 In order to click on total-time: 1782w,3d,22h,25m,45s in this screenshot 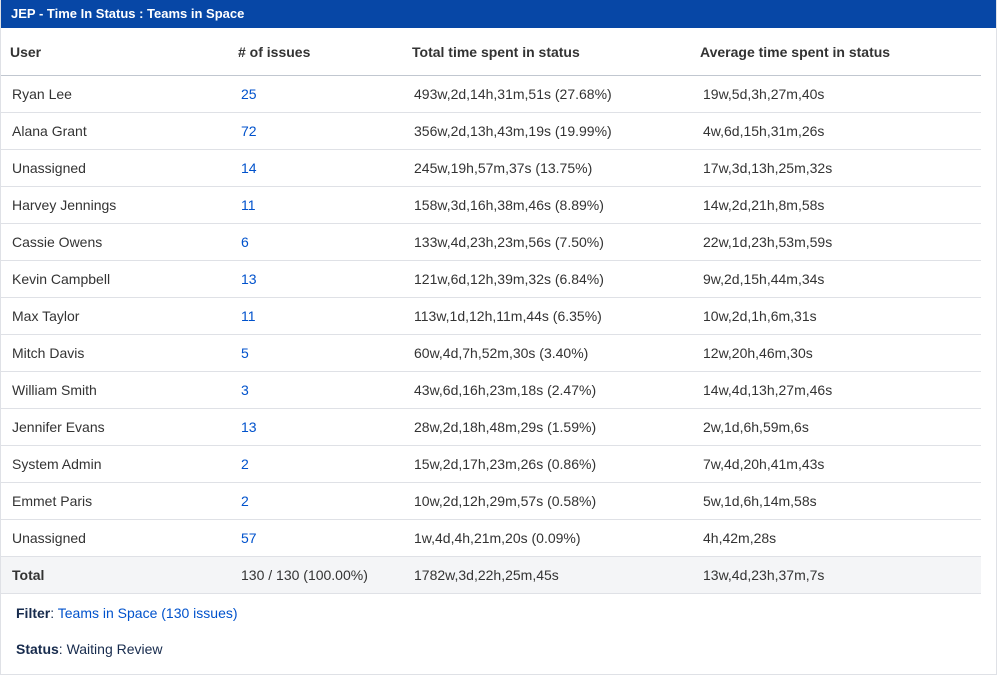, I will do `click(556, 575)`.